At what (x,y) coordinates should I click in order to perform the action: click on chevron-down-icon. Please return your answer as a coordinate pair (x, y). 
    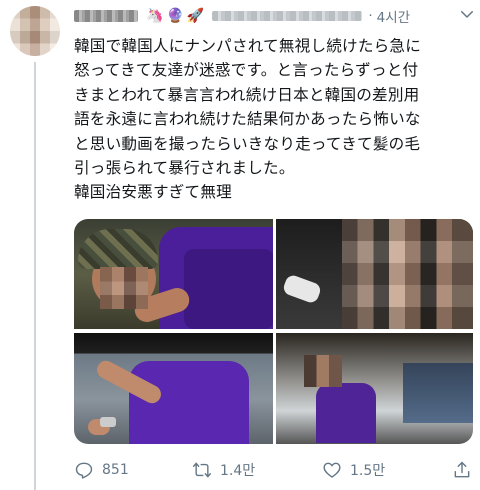
    Looking at the image, I should click on (467, 14).